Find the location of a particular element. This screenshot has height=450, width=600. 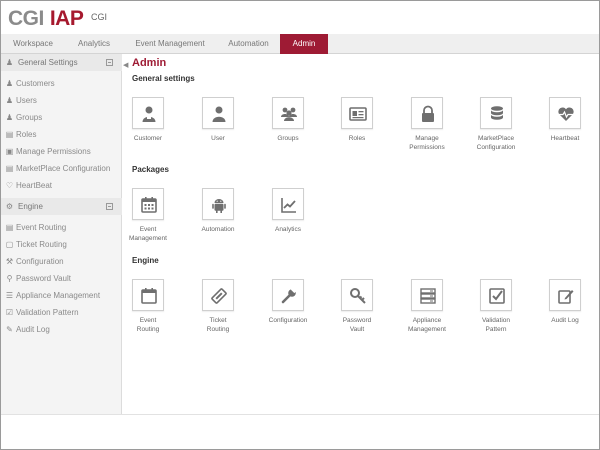

tile-heartbeat: Heartbeat is located at coordinates (565, 120).